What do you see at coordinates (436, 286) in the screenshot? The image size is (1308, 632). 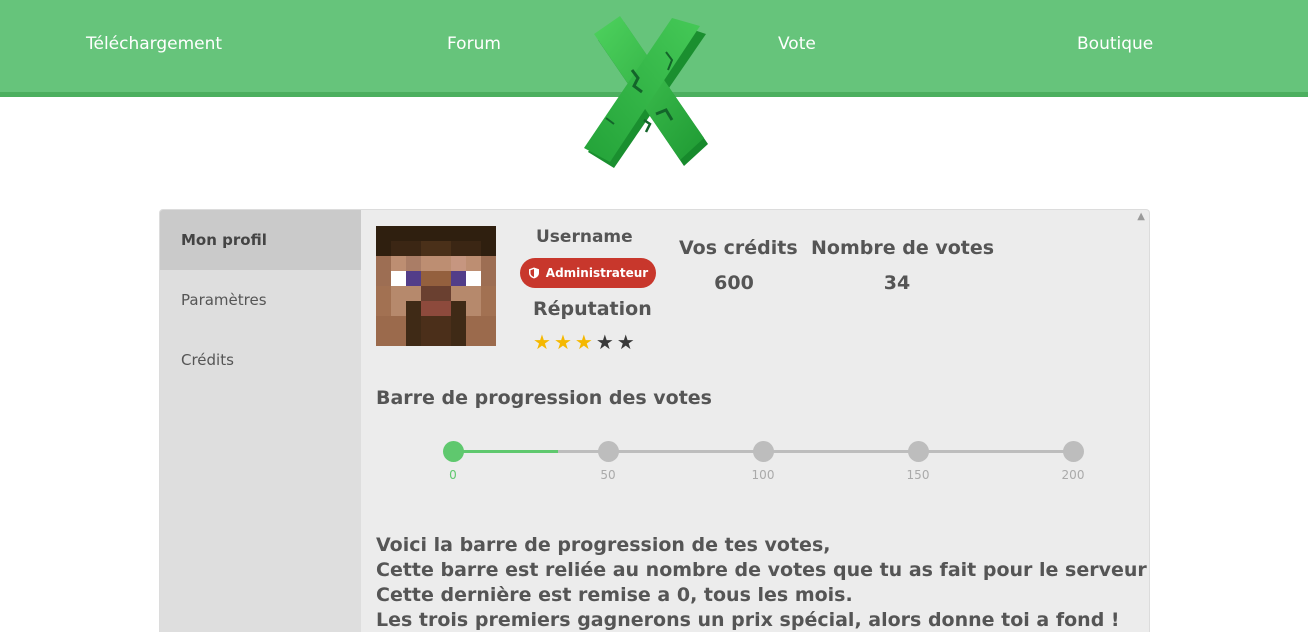 I see `avatar` at bounding box center [436, 286].